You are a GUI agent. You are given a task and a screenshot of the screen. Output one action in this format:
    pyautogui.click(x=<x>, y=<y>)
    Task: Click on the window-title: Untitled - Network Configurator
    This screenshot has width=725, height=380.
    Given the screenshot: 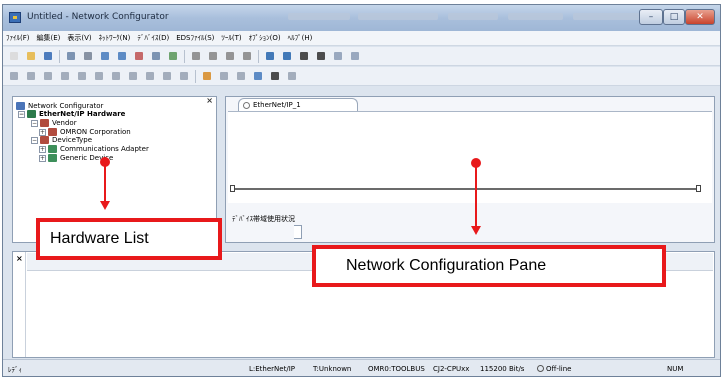 What is the action you would take?
    pyautogui.click(x=98, y=17)
    